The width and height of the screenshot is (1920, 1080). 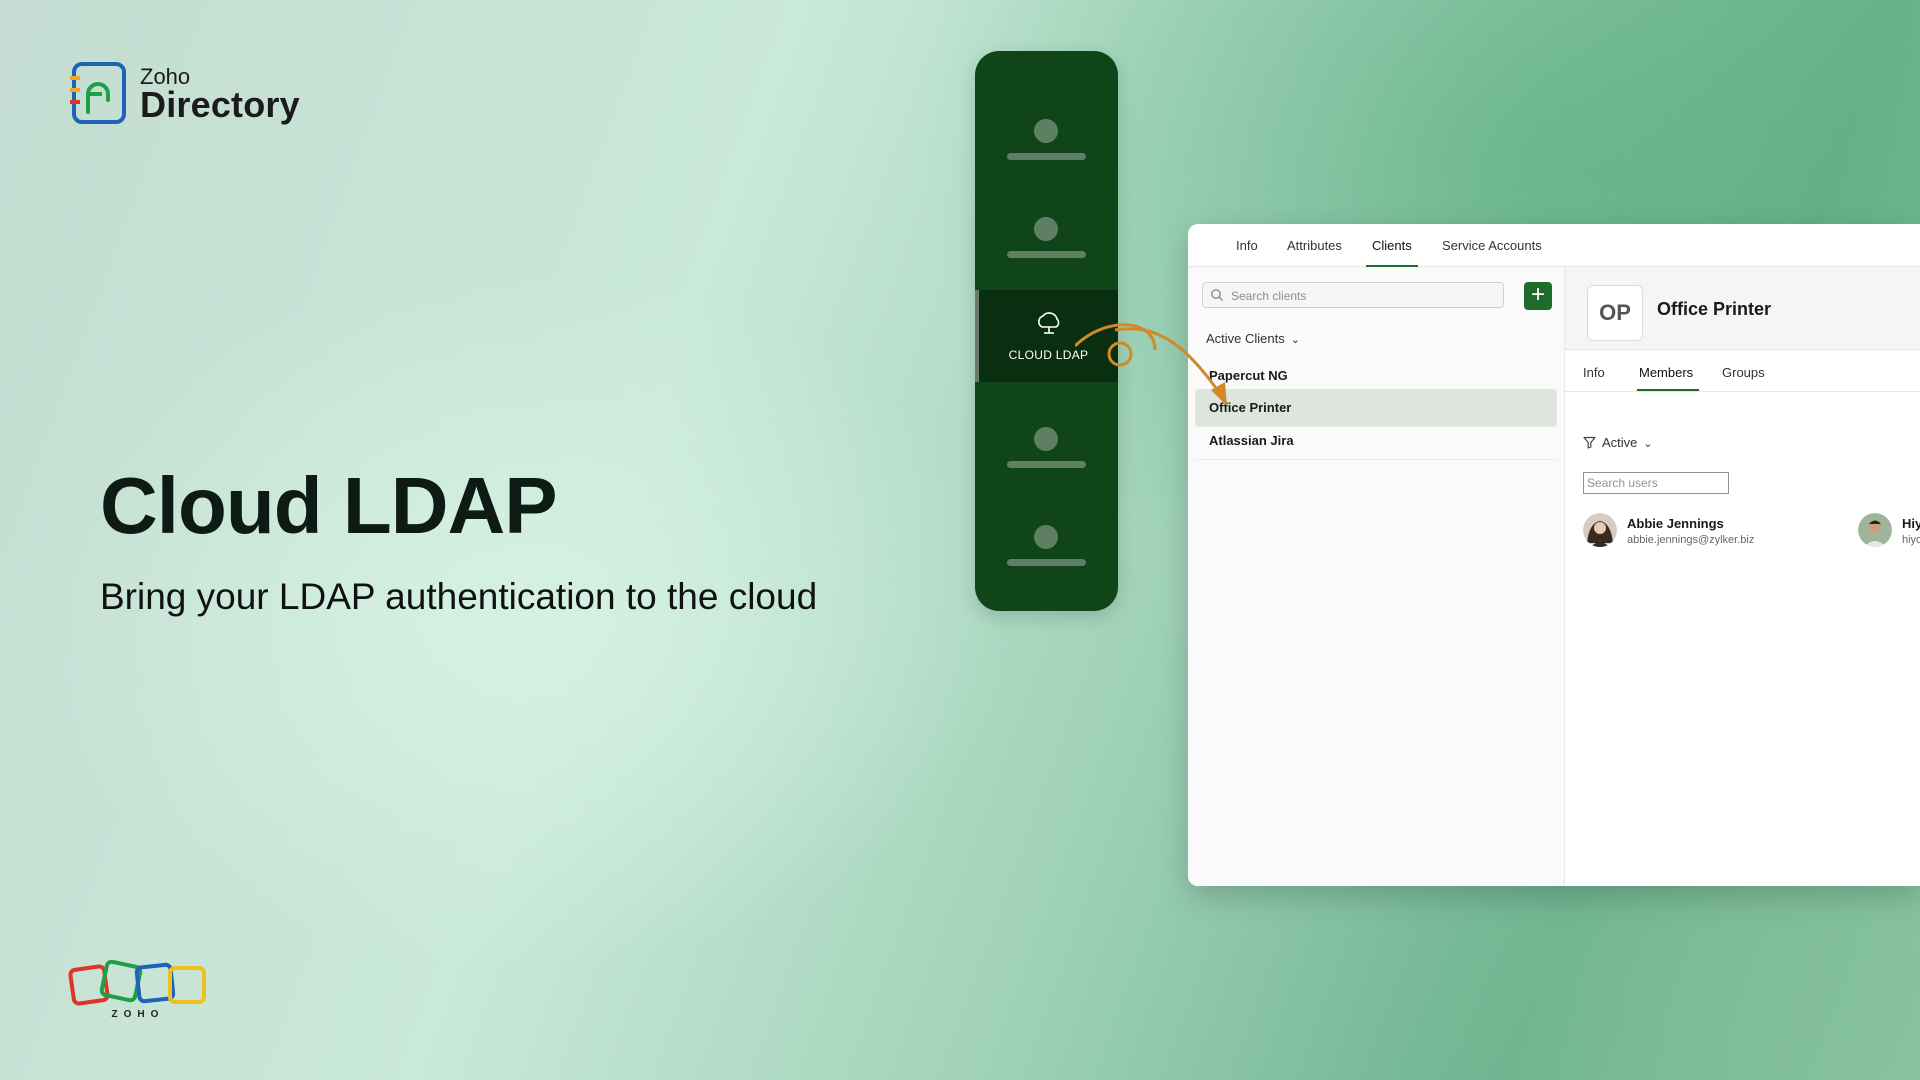 What do you see at coordinates (138, 1014) in the screenshot?
I see `zoho-wordmark: ZOHO` at bounding box center [138, 1014].